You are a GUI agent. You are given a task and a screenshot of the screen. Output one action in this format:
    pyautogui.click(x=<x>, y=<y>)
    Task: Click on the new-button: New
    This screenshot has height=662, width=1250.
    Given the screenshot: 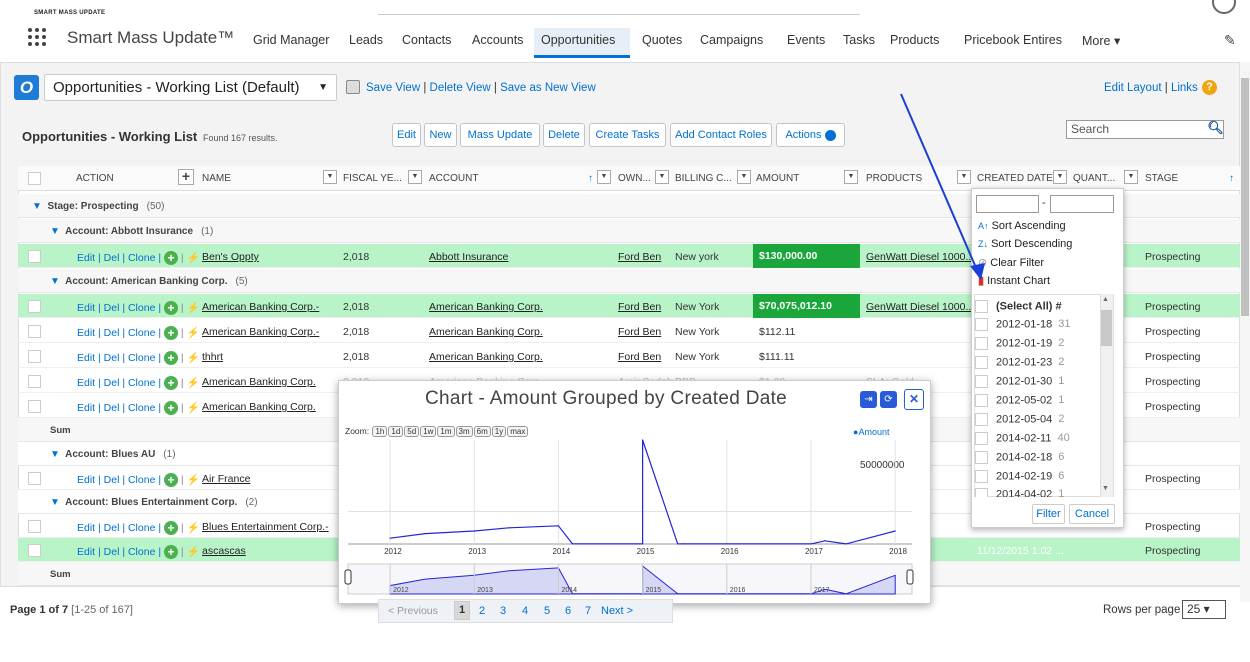 What is the action you would take?
    pyautogui.click(x=440, y=135)
    